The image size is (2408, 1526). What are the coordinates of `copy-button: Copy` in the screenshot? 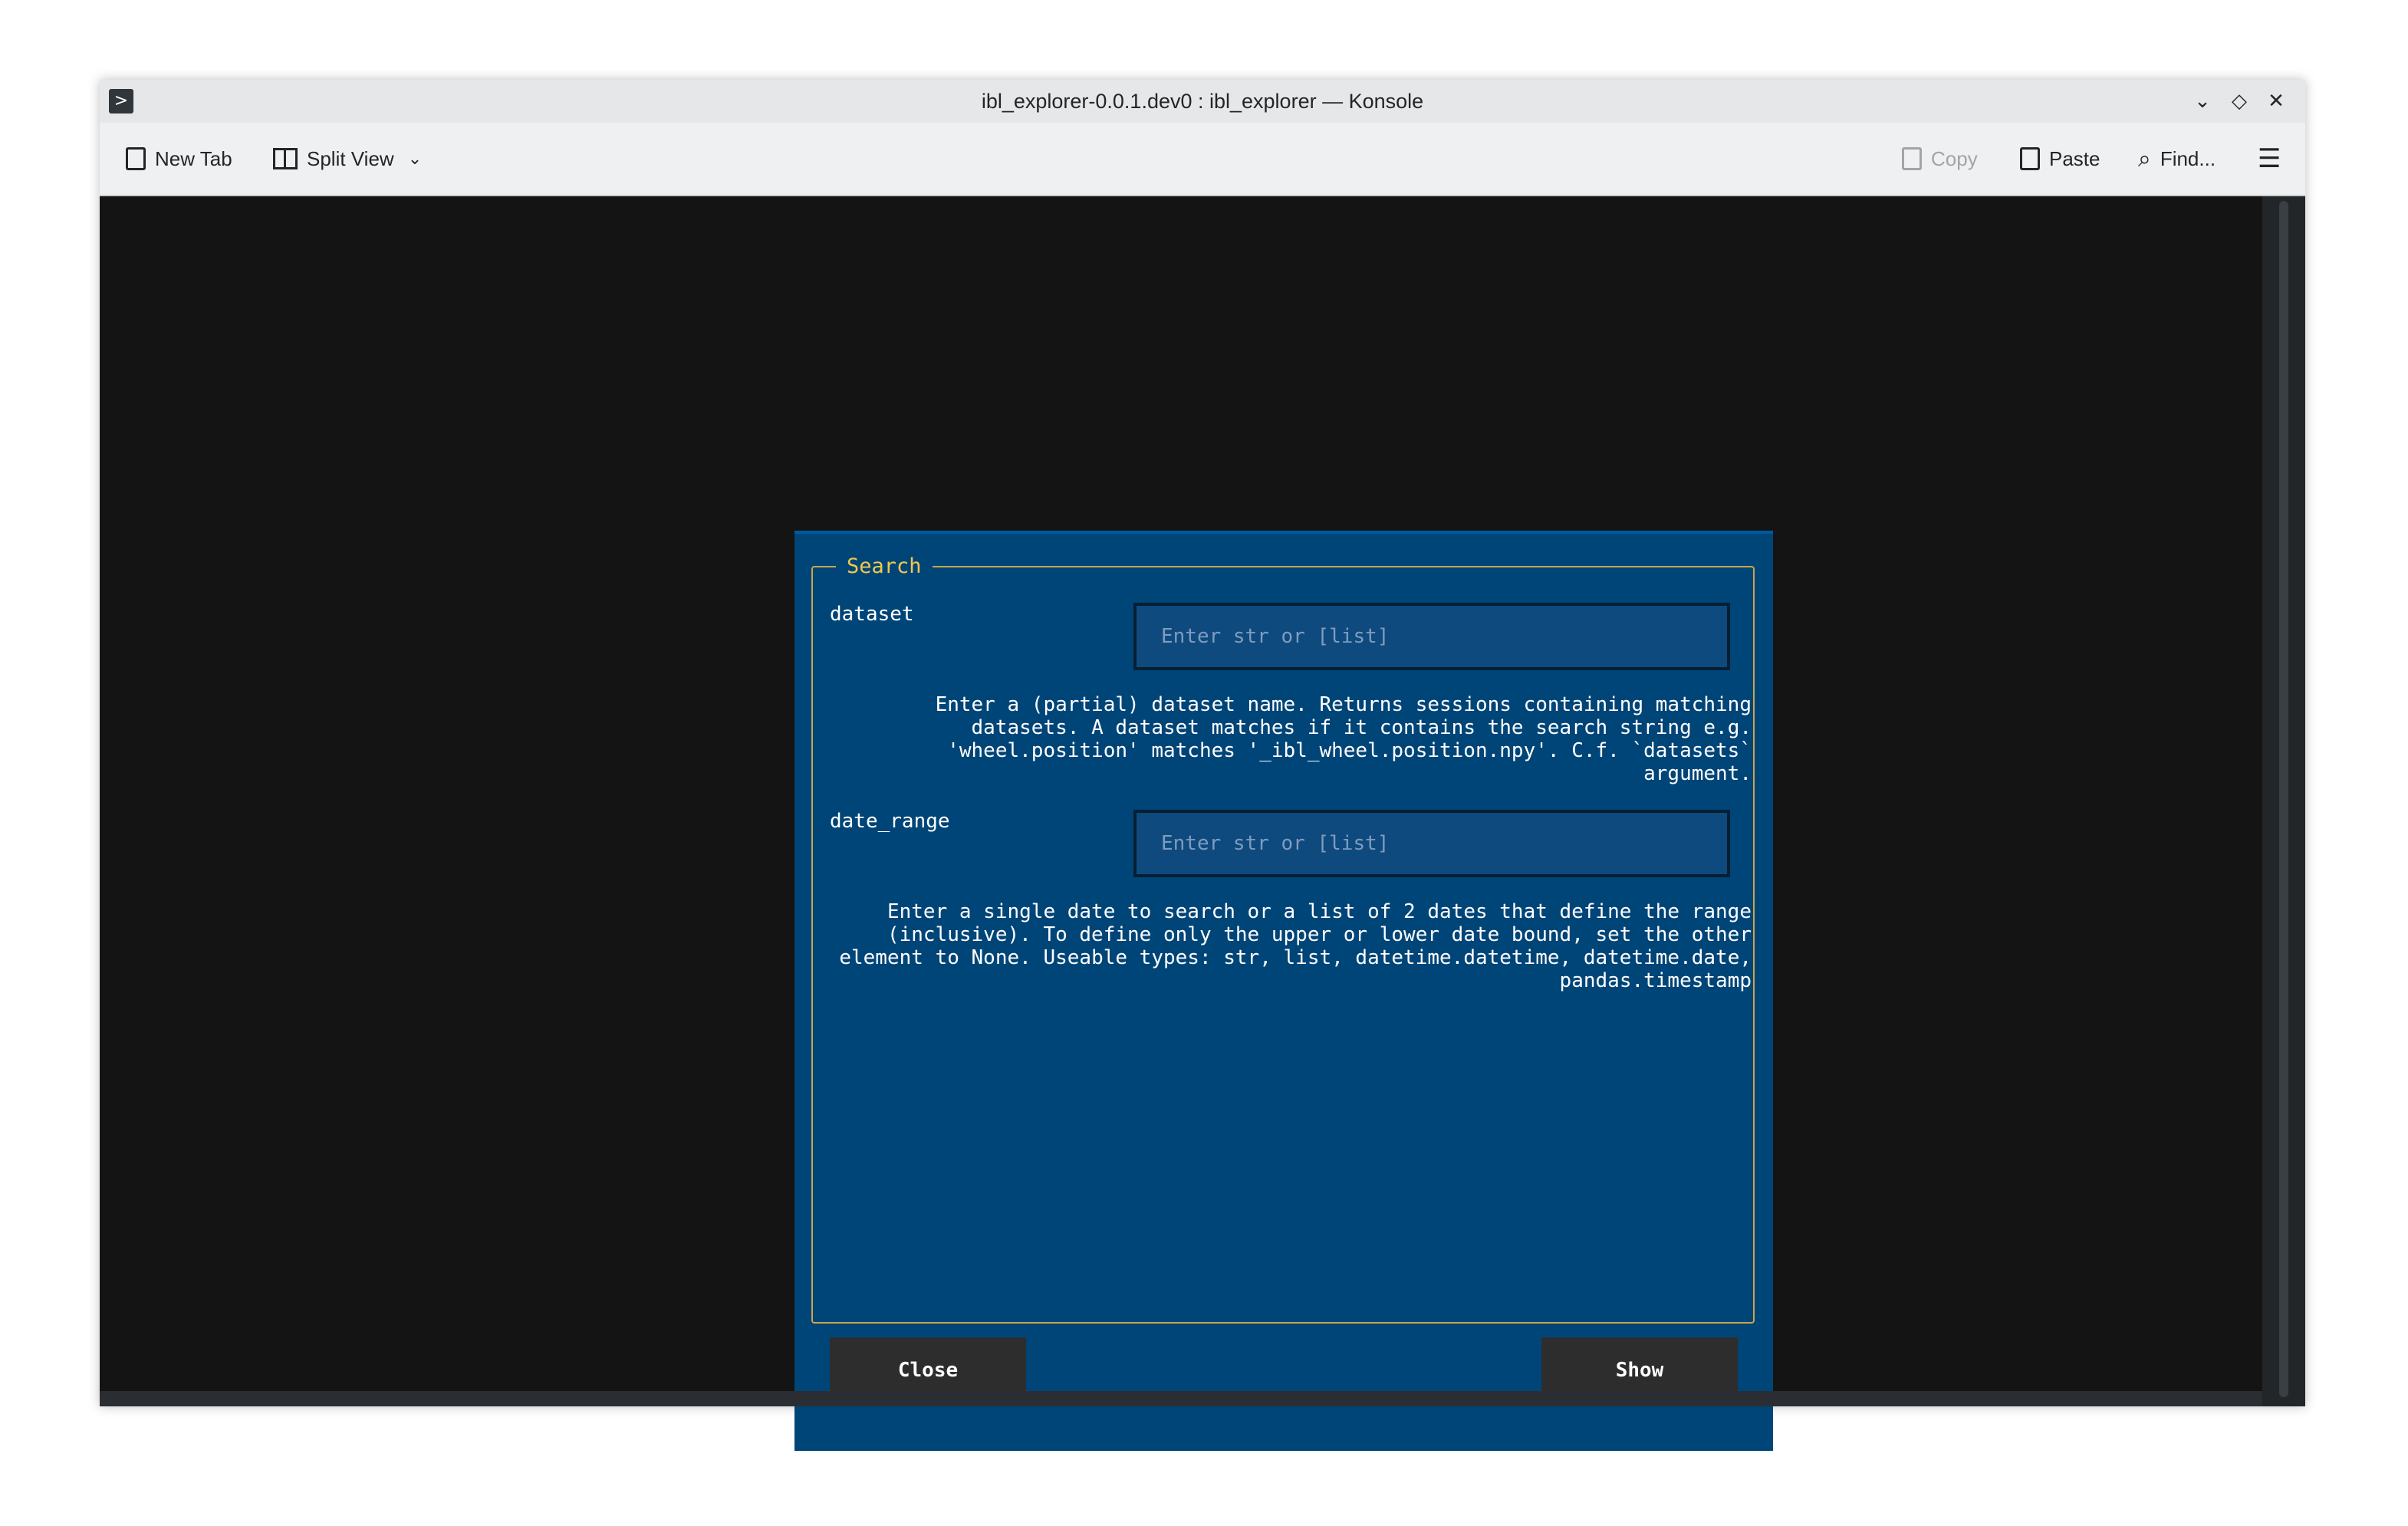 It's located at (1940, 159).